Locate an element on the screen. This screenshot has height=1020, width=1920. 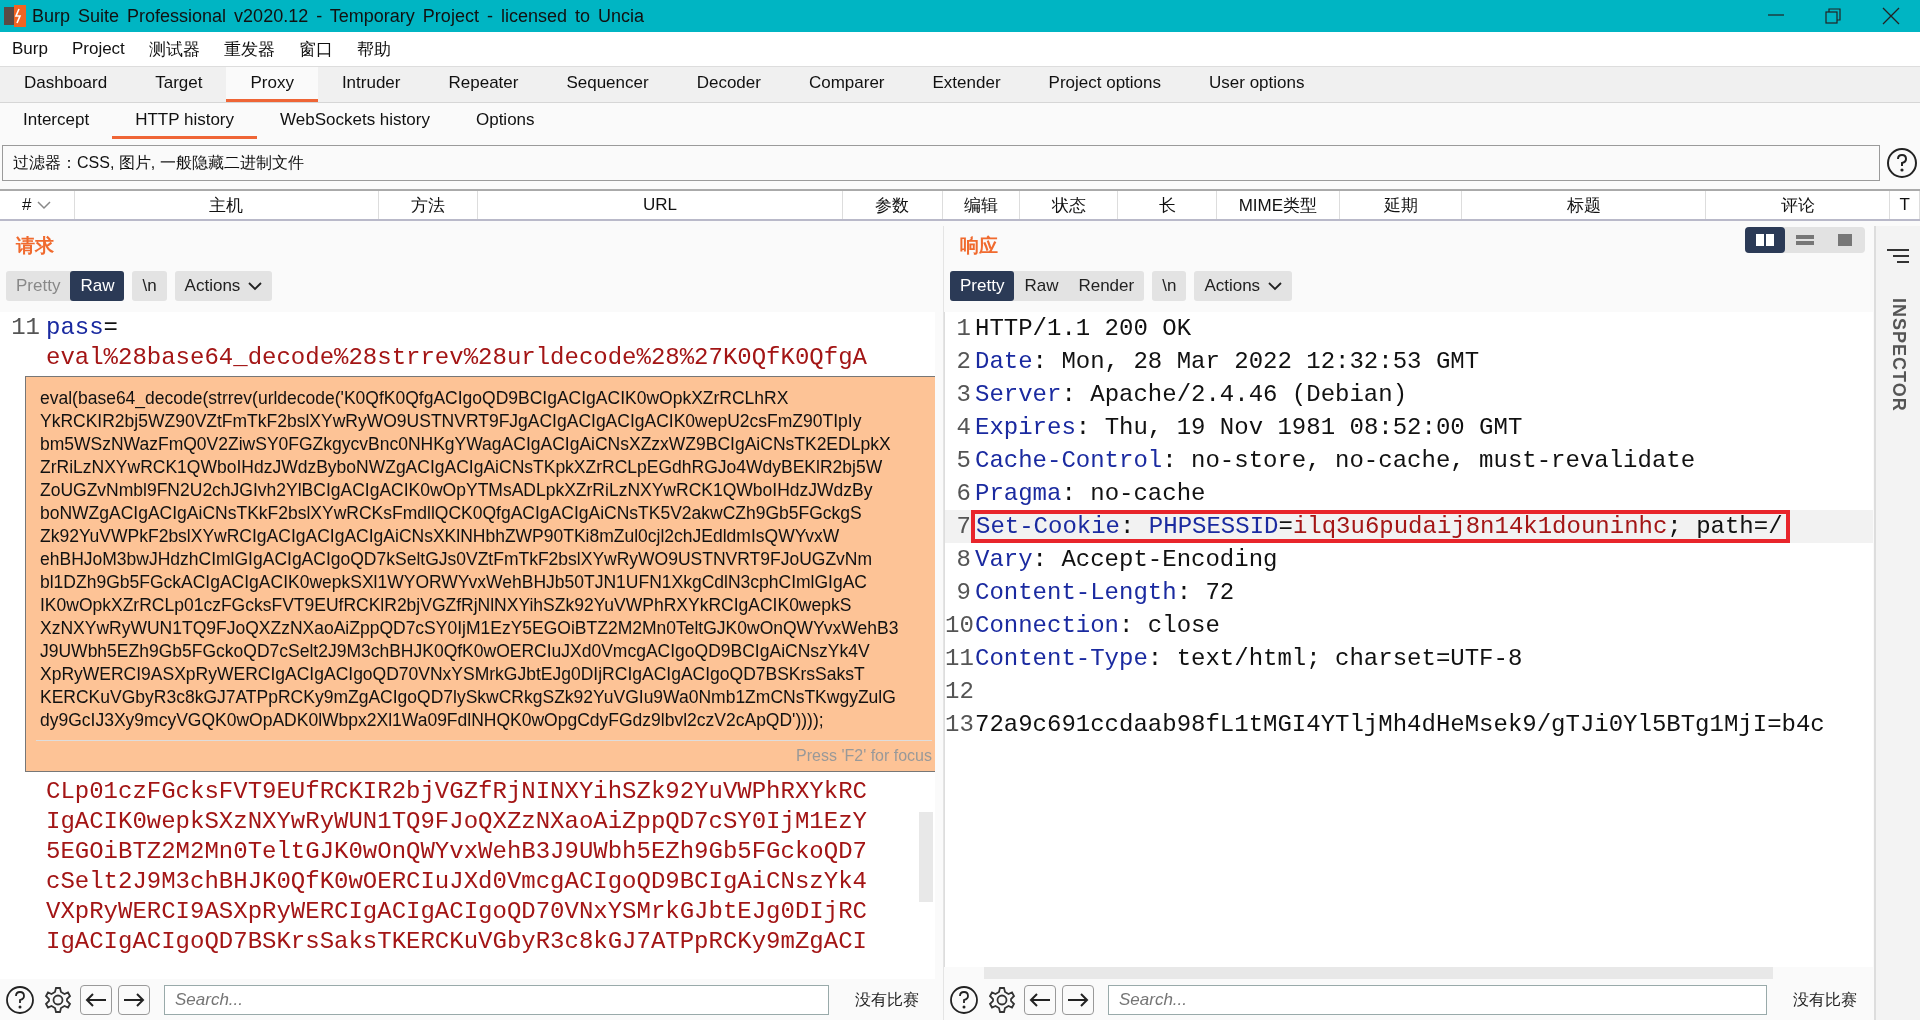
code-line: Server: Apache/2.4.46 (Debian) is located at coordinates (1191, 394).